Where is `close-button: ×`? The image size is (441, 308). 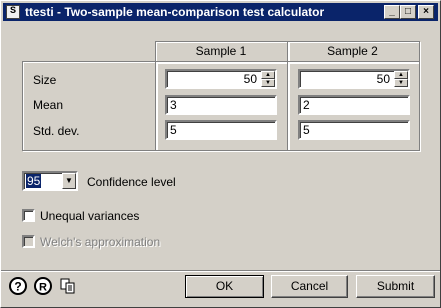
close-button: × is located at coordinates (426, 12).